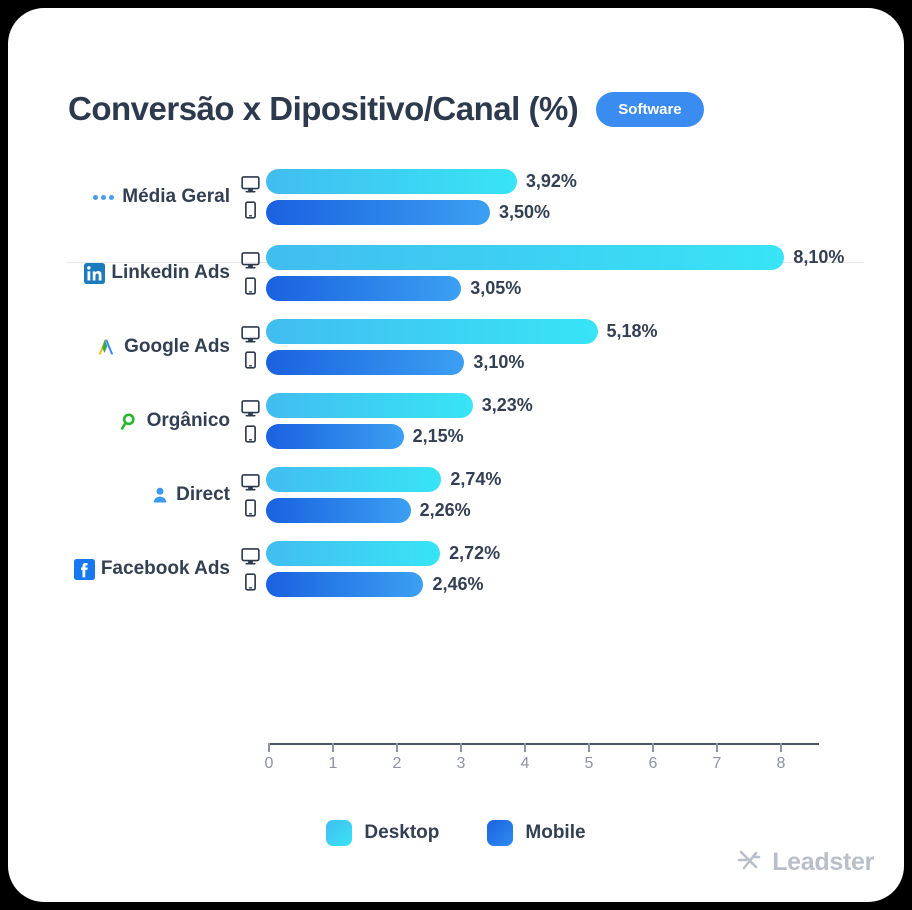 The image size is (912, 910). I want to click on axis-tick-label: 7, so click(717, 763).